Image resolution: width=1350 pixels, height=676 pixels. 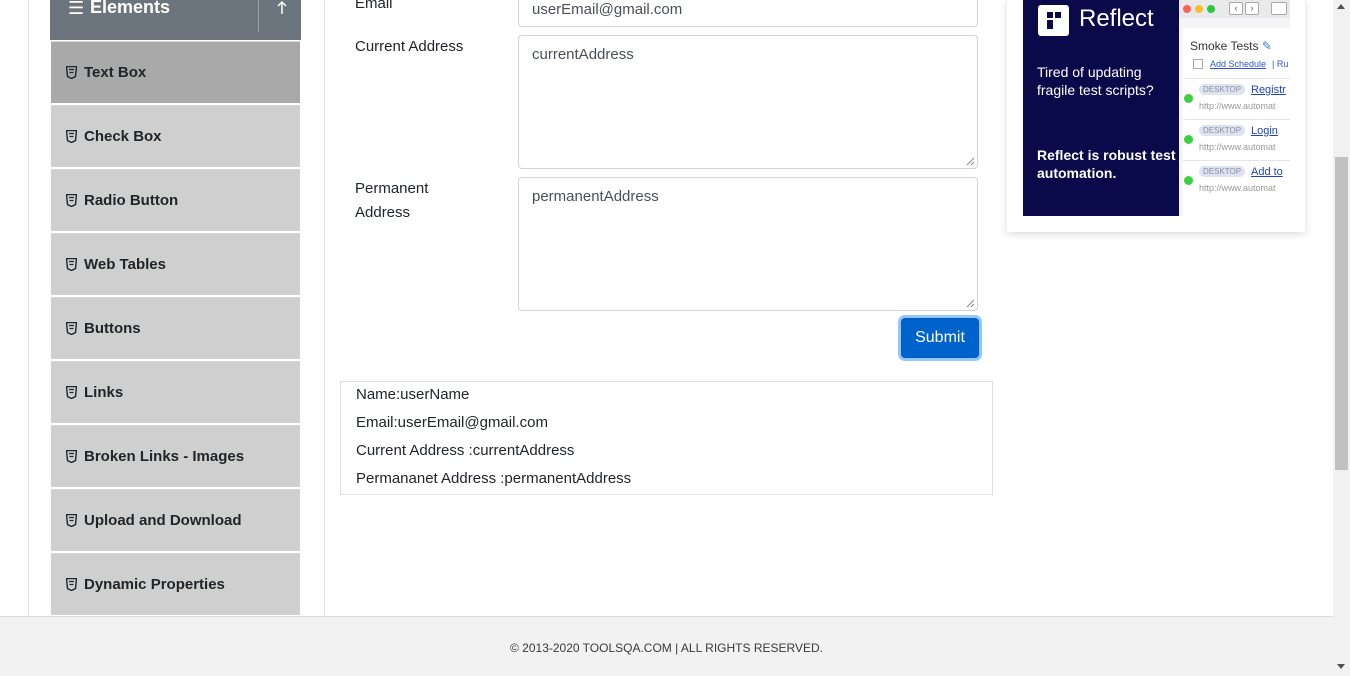 What do you see at coordinates (413, 394) in the screenshot?
I see `output-name: Name:userName` at bounding box center [413, 394].